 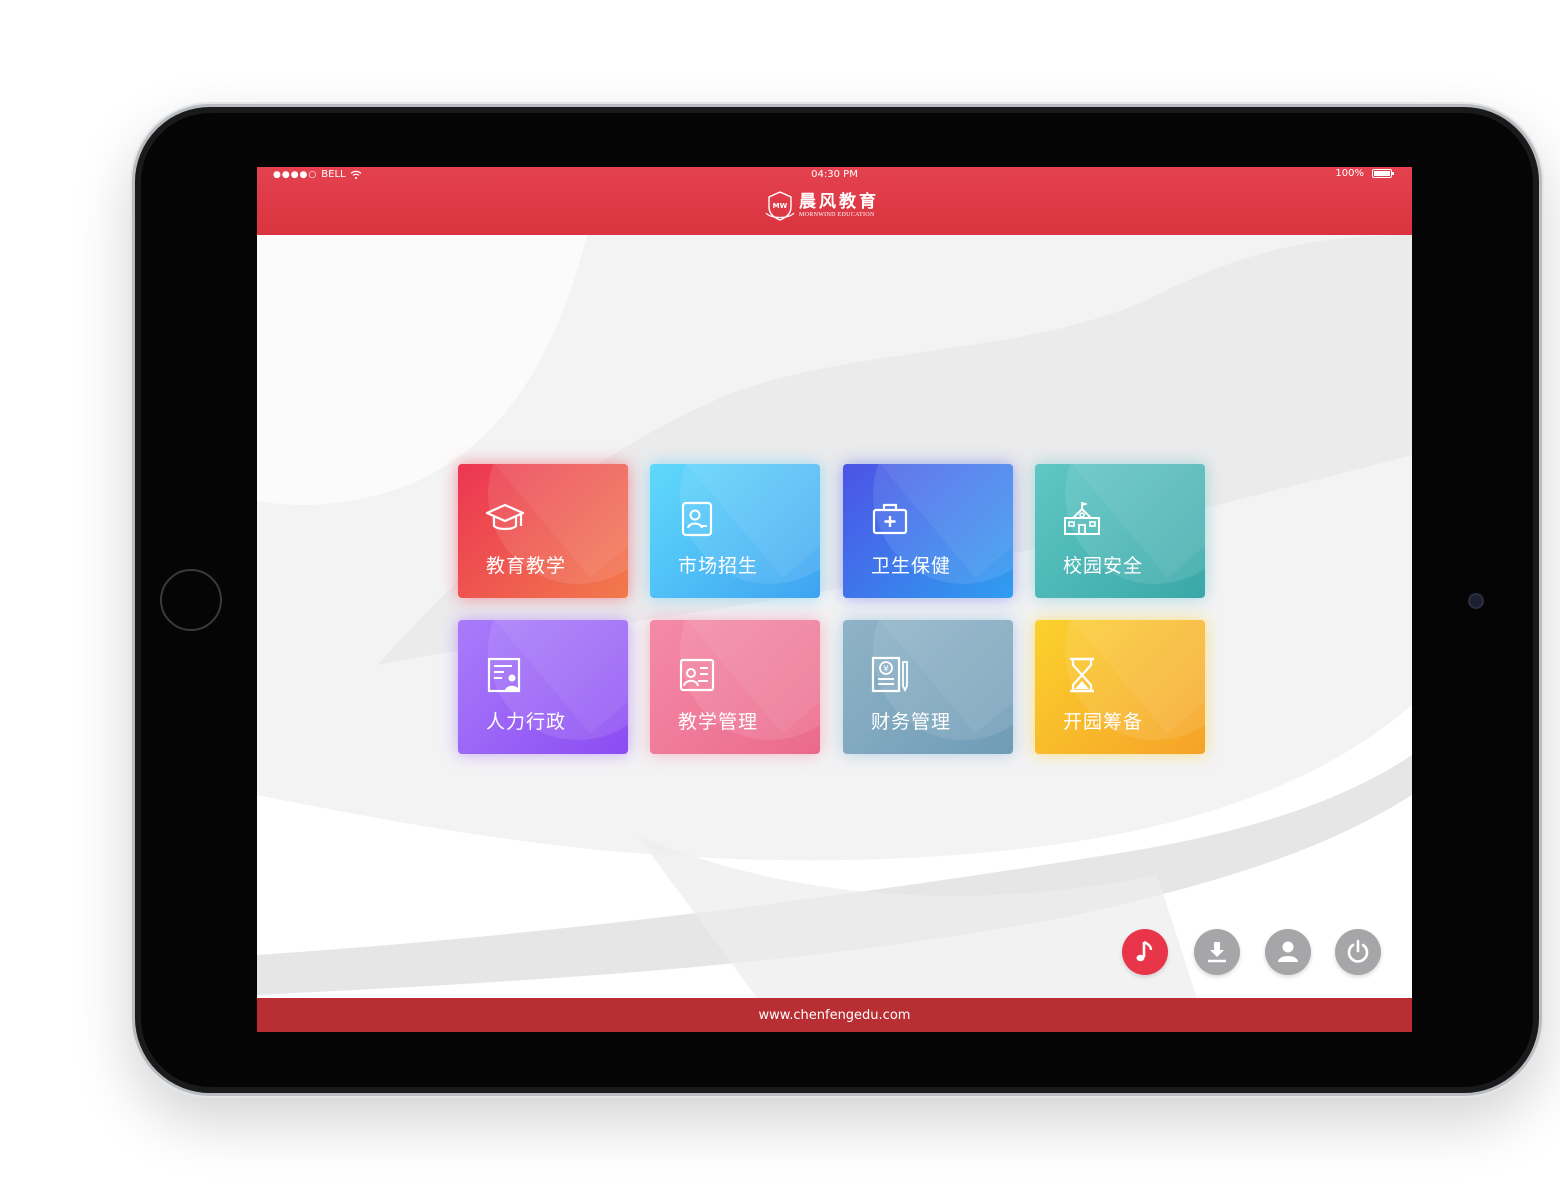 I want to click on download-icon, so click(x=1217, y=952).